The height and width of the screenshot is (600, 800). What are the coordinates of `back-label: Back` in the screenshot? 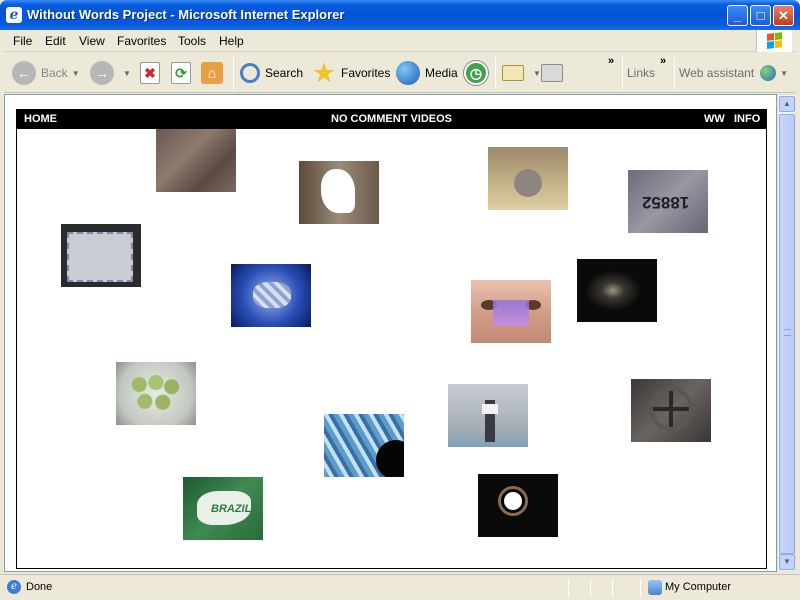 It's located at (54, 73).